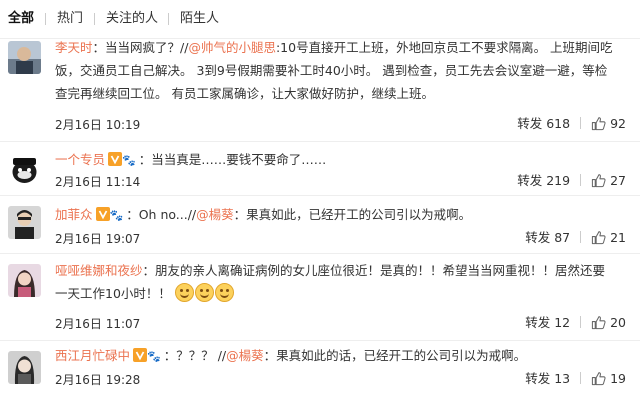 The height and width of the screenshot is (401, 640). What do you see at coordinates (608, 378) in the screenshot?
I see `like-button: 19` at bounding box center [608, 378].